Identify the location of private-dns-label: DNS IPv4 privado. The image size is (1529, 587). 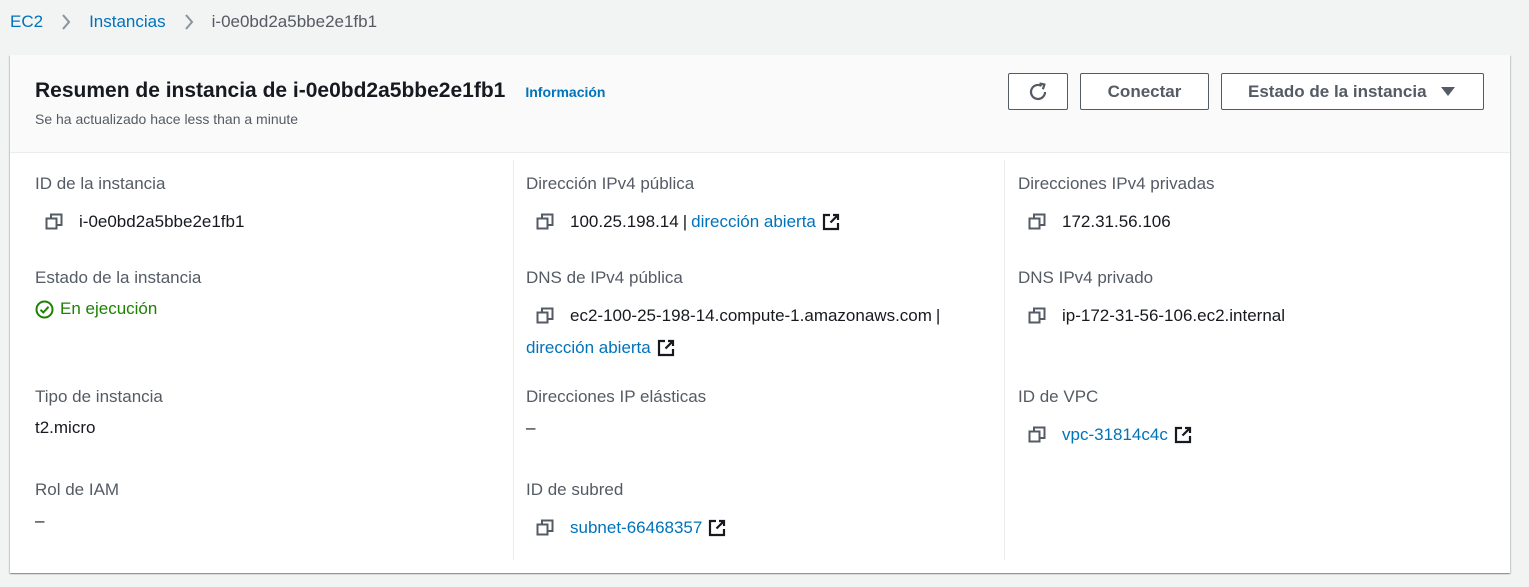
(1086, 277).